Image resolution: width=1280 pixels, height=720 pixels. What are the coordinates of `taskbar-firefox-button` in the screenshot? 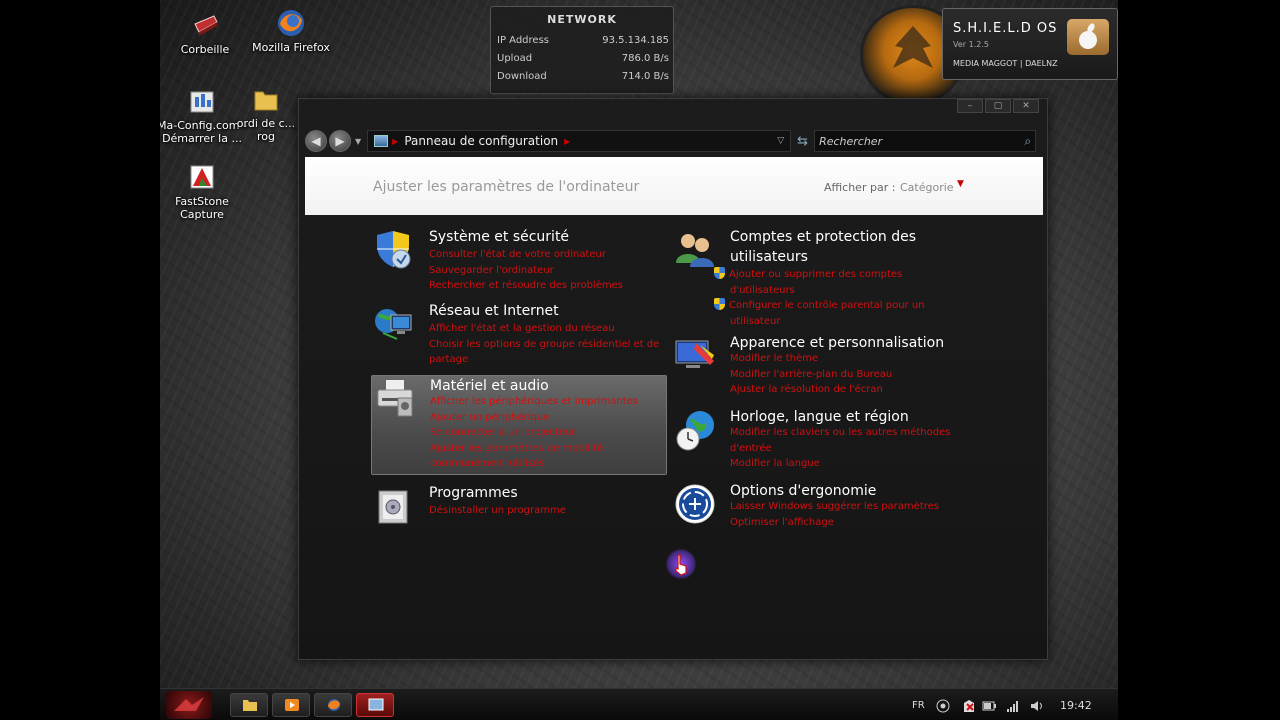 It's located at (333, 705).